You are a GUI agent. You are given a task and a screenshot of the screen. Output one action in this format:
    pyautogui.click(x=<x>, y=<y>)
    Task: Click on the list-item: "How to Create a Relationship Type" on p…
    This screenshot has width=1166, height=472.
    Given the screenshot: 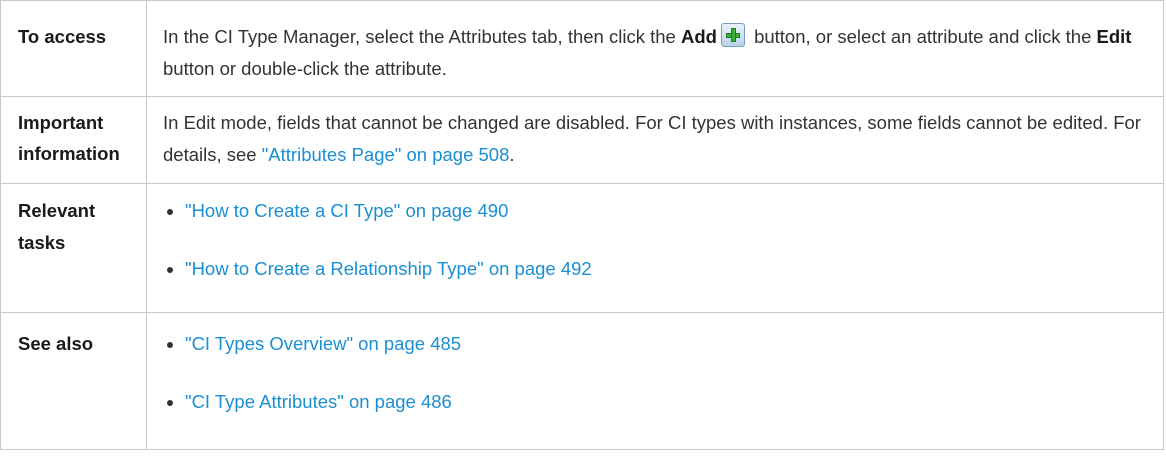 What is the action you would take?
    pyautogui.click(x=656, y=269)
    